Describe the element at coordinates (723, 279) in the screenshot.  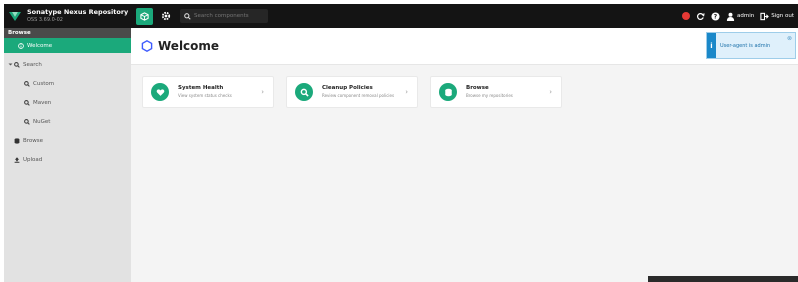
I see `bottom-toast-strip` at that location.